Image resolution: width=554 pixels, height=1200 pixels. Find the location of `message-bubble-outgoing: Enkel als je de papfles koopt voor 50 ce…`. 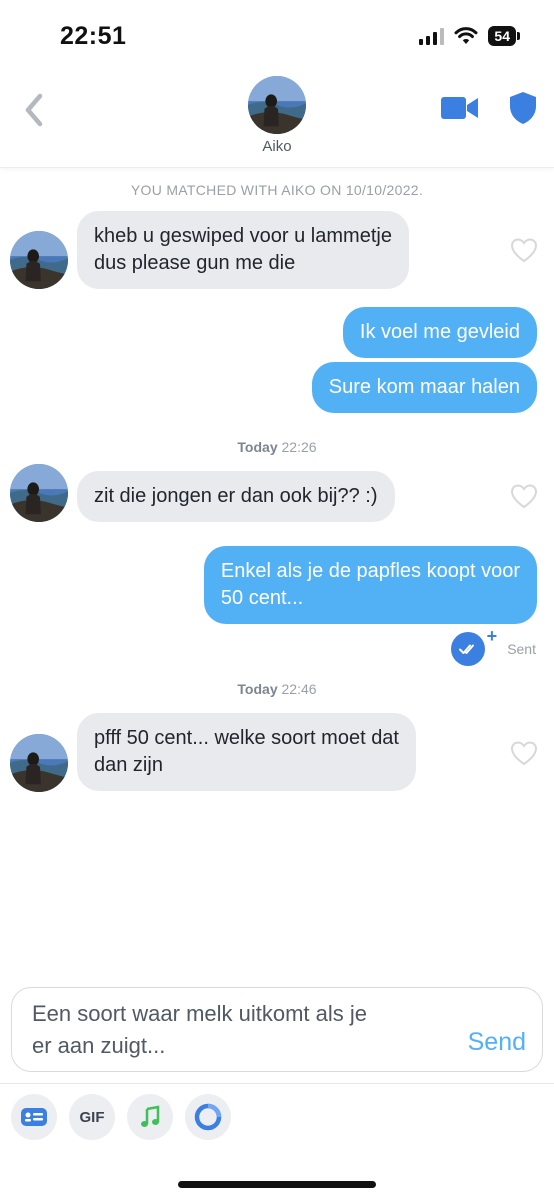

message-bubble-outgoing: Enkel als je de papfles koopt voor 50 ce… is located at coordinates (370, 585).